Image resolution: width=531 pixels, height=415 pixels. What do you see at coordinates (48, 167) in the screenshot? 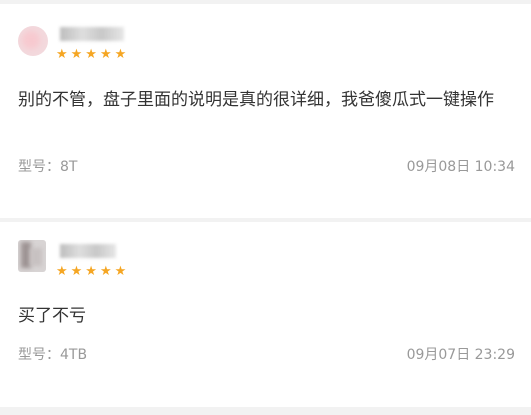
I see `product-model: 型号：8T` at bounding box center [48, 167].